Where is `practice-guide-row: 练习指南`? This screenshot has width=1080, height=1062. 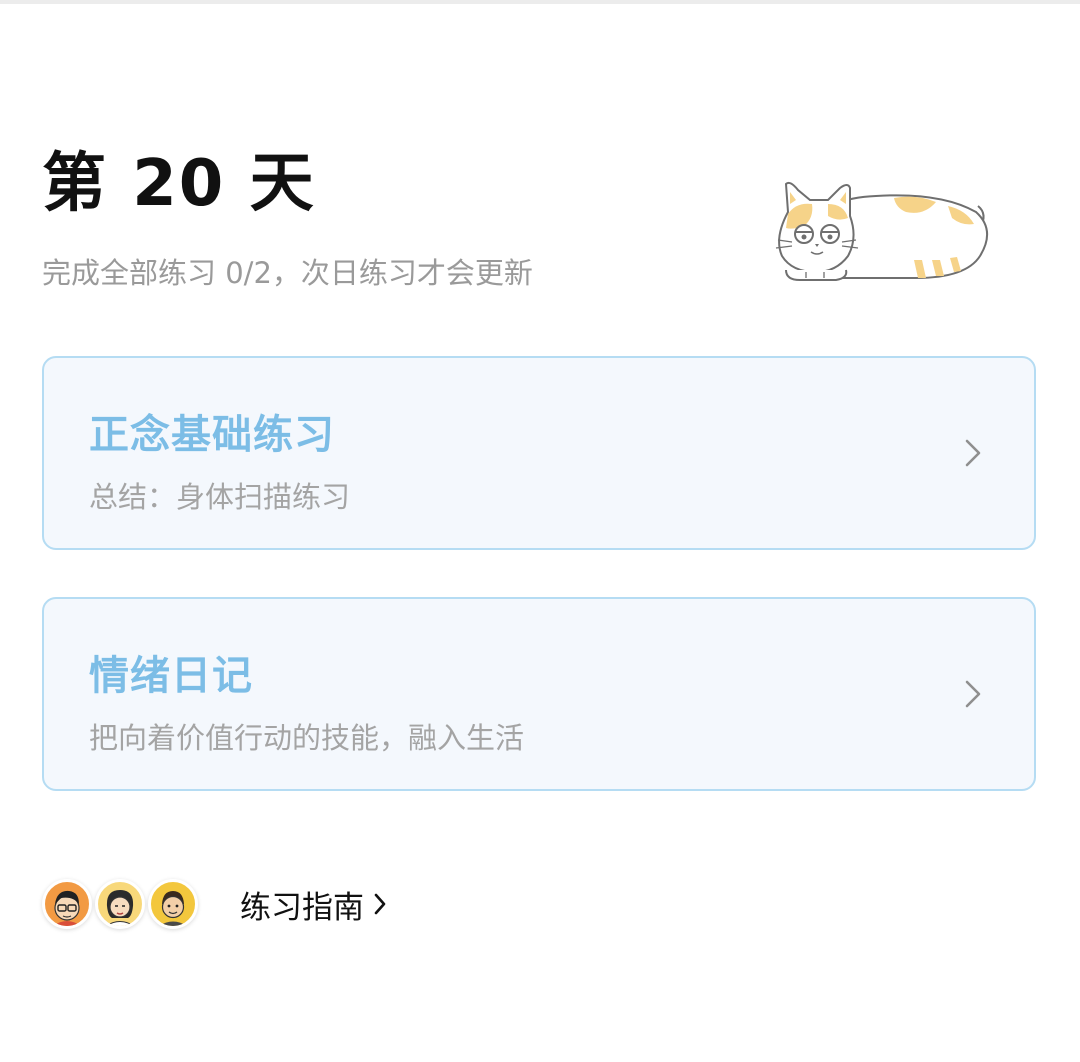
practice-guide-row: 练习指南 is located at coordinates (242, 904).